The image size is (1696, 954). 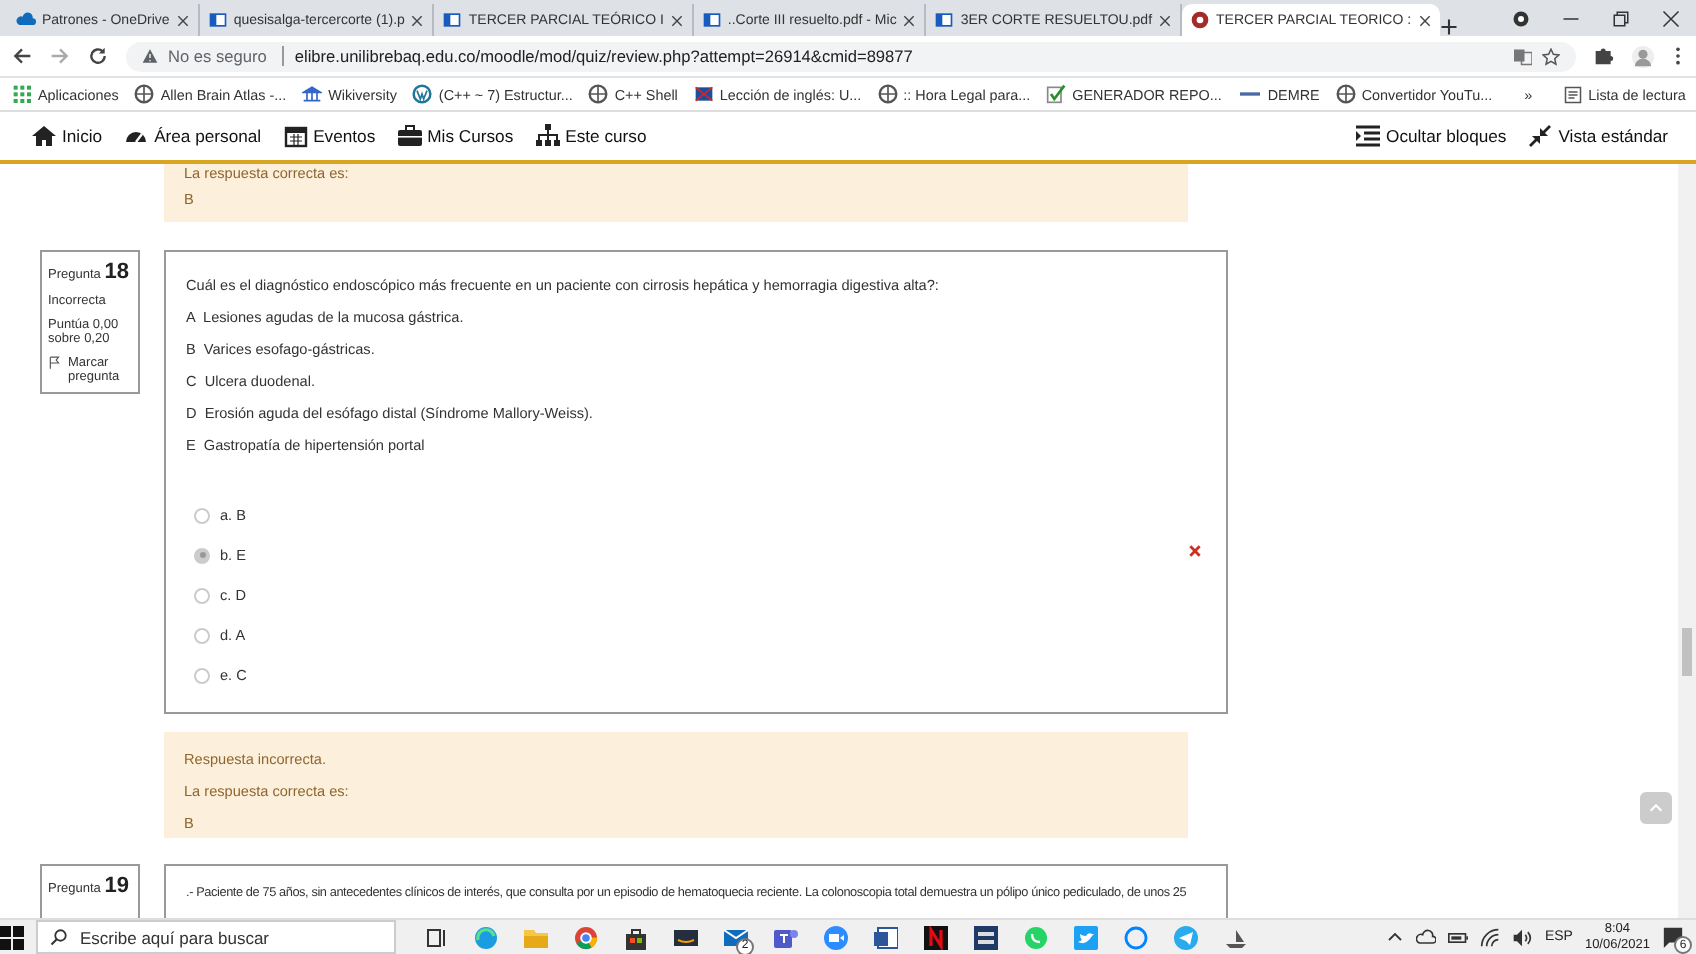 I want to click on security-label: No es seguro, so click(x=217, y=56).